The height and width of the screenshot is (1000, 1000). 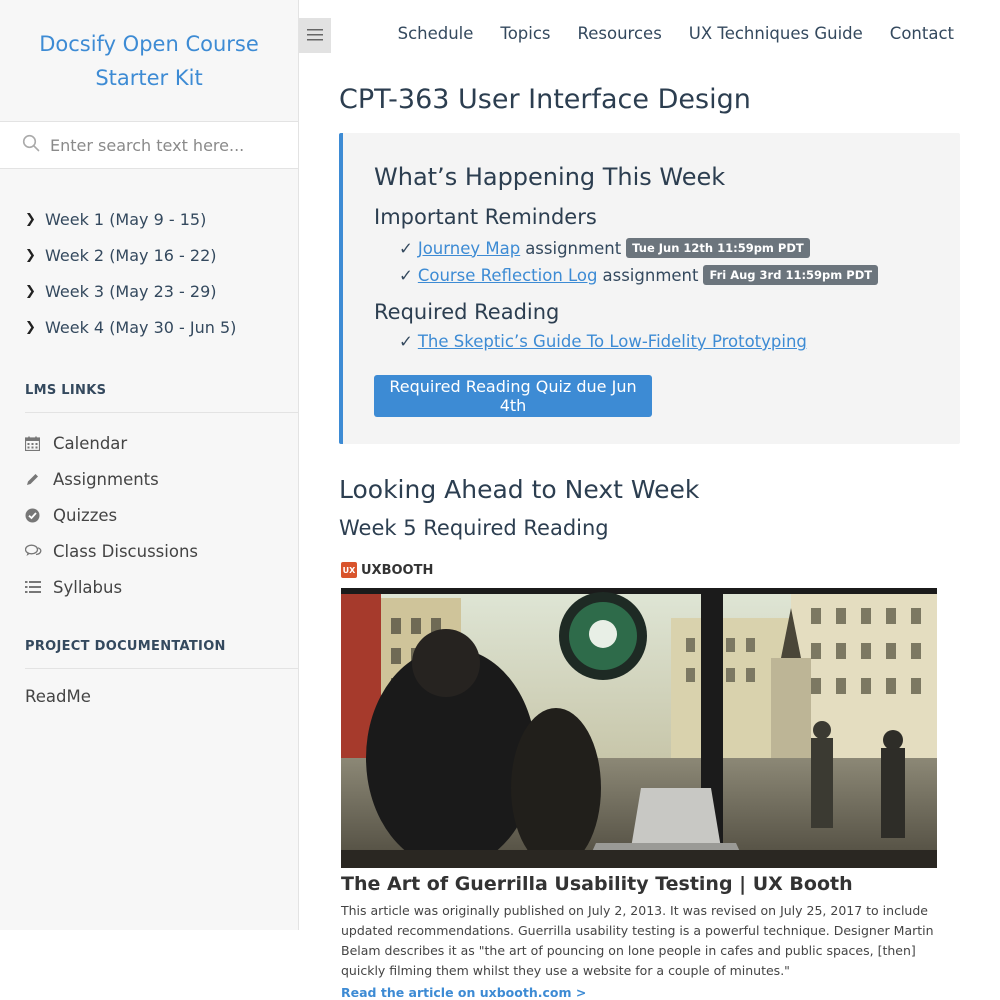 I want to click on page-title: CPT-363 User Interface Design, so click(x=545, y=99).